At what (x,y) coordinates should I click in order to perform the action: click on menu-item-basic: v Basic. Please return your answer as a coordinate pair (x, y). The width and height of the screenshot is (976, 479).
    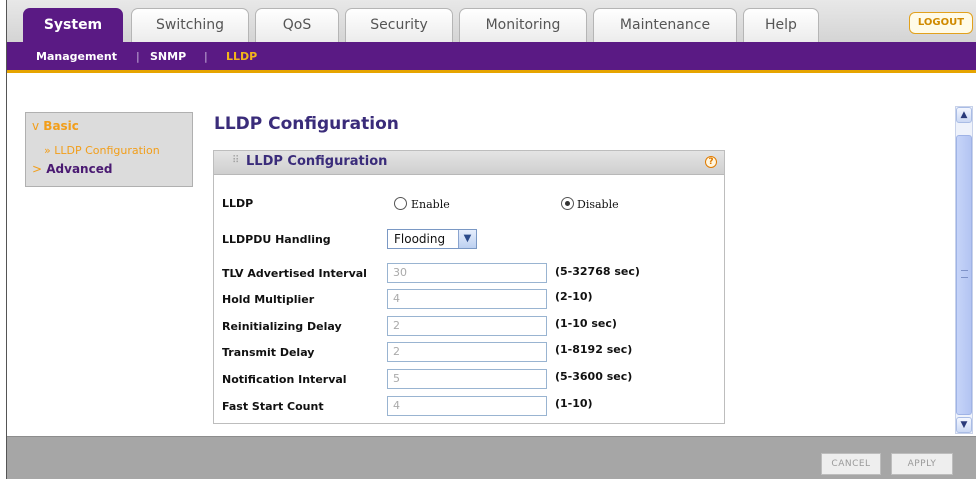
    Looking at the image, I should click on (55, 126).